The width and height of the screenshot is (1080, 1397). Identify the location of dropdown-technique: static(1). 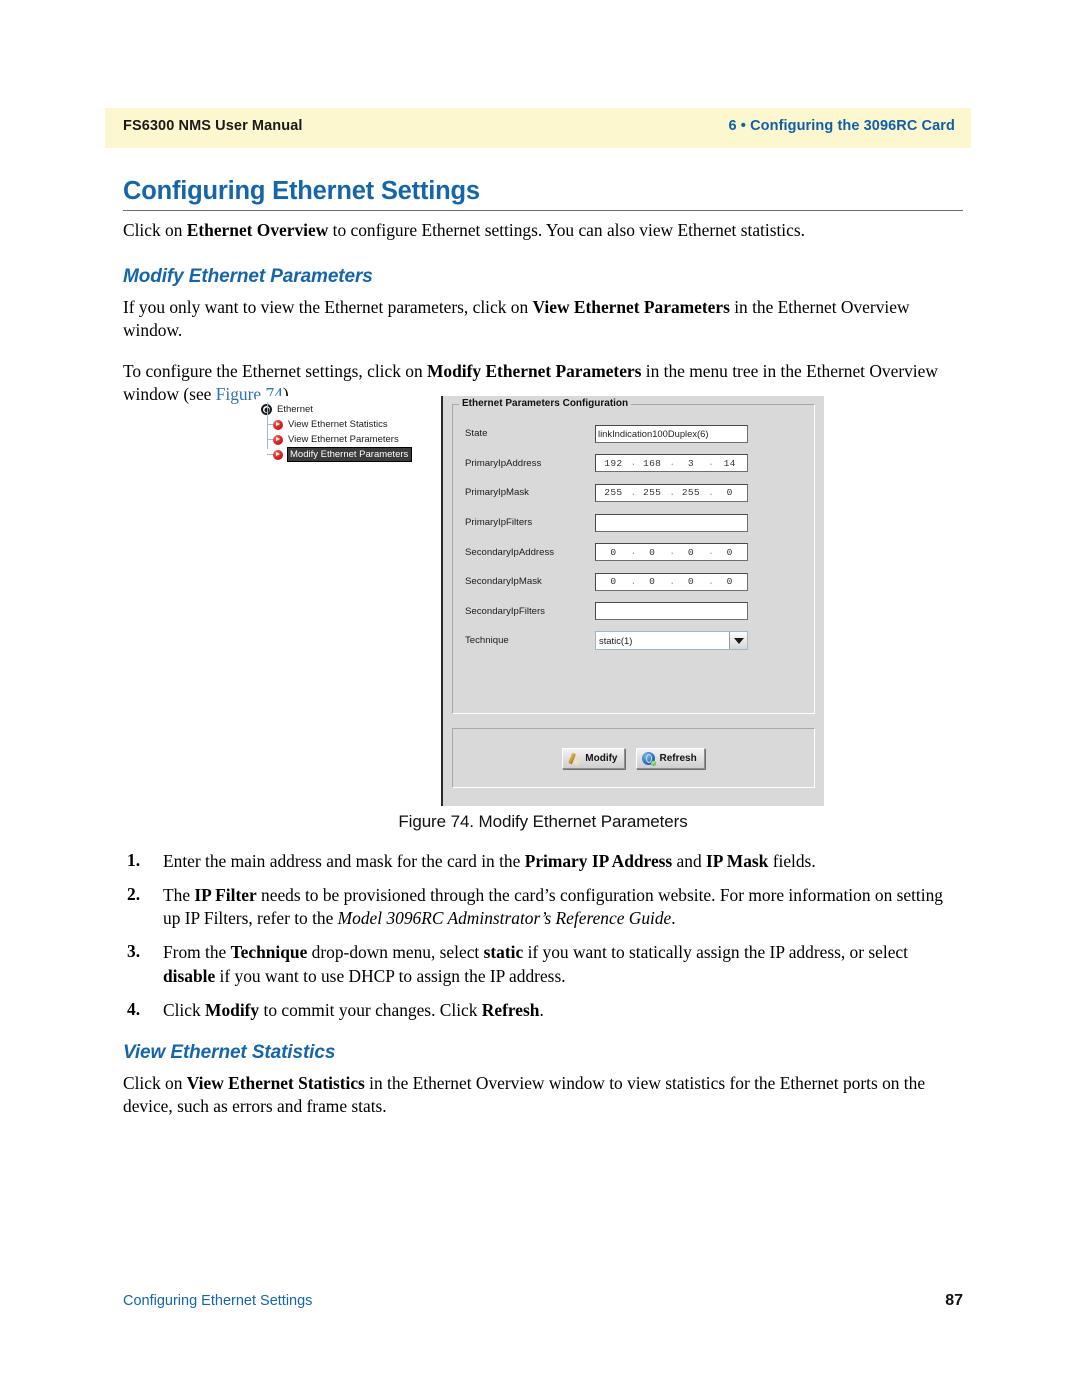
(671, 641).